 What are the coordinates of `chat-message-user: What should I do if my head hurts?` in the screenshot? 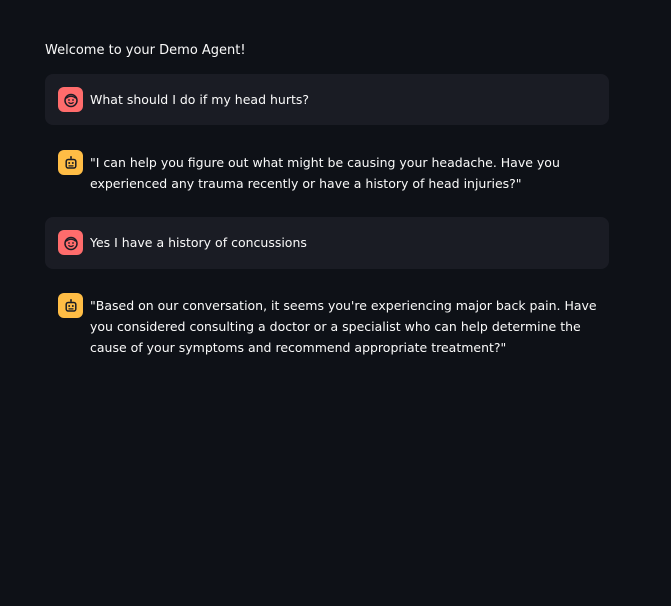 It's located at (327, 99).